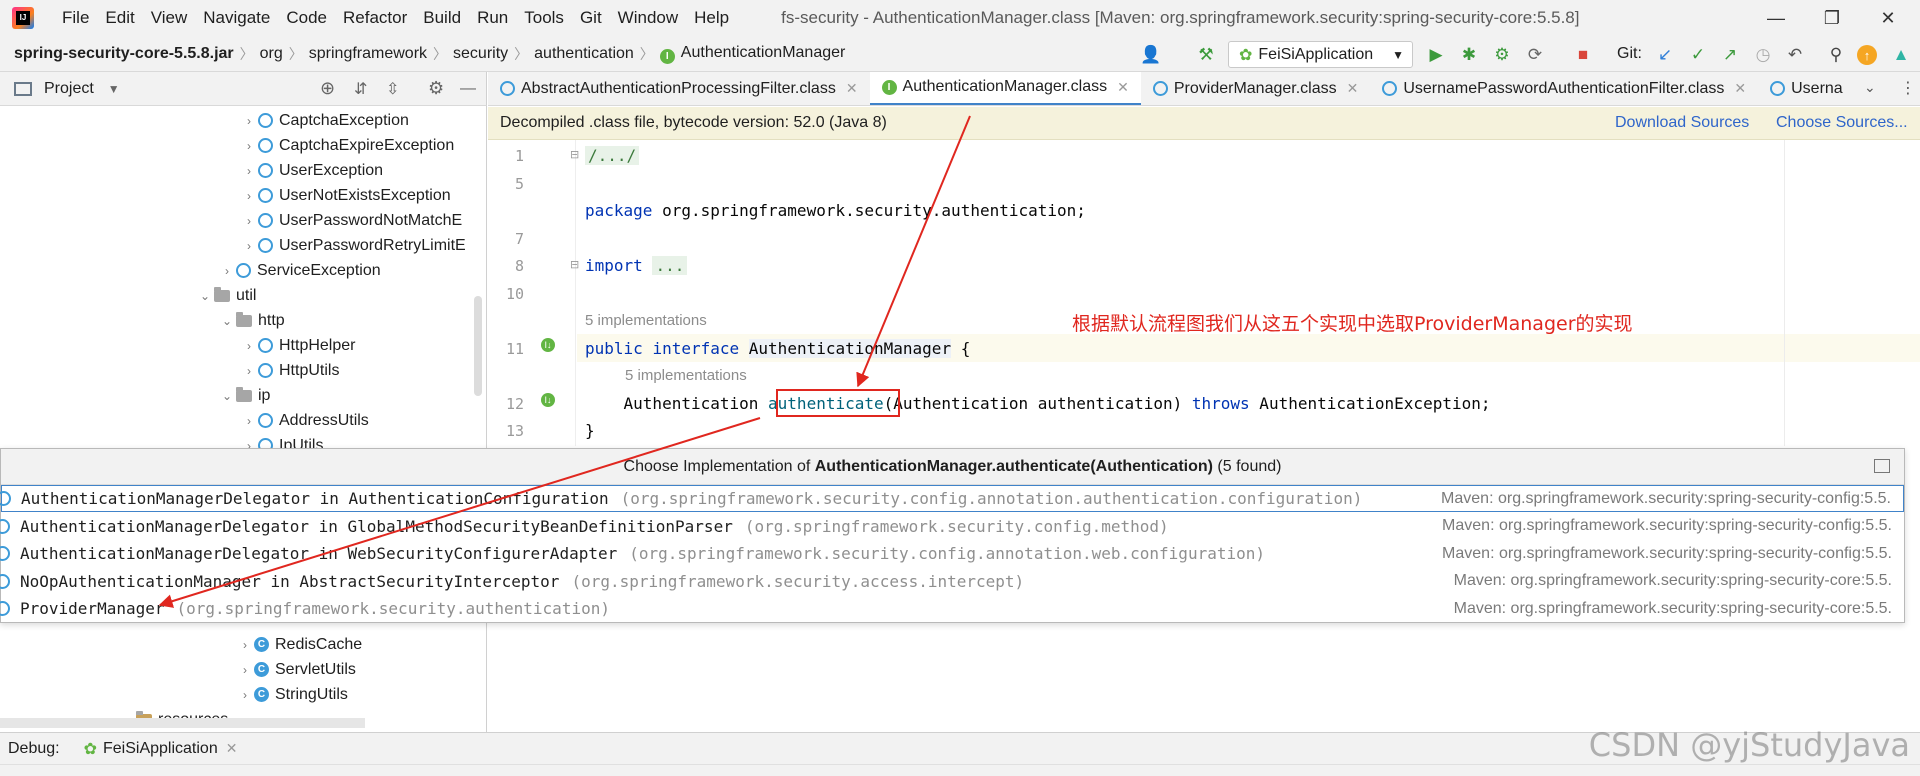  Describe the element at coordinates (459, 512) in the screenshot. I see `annotation-arrow-to-provider` at that location.